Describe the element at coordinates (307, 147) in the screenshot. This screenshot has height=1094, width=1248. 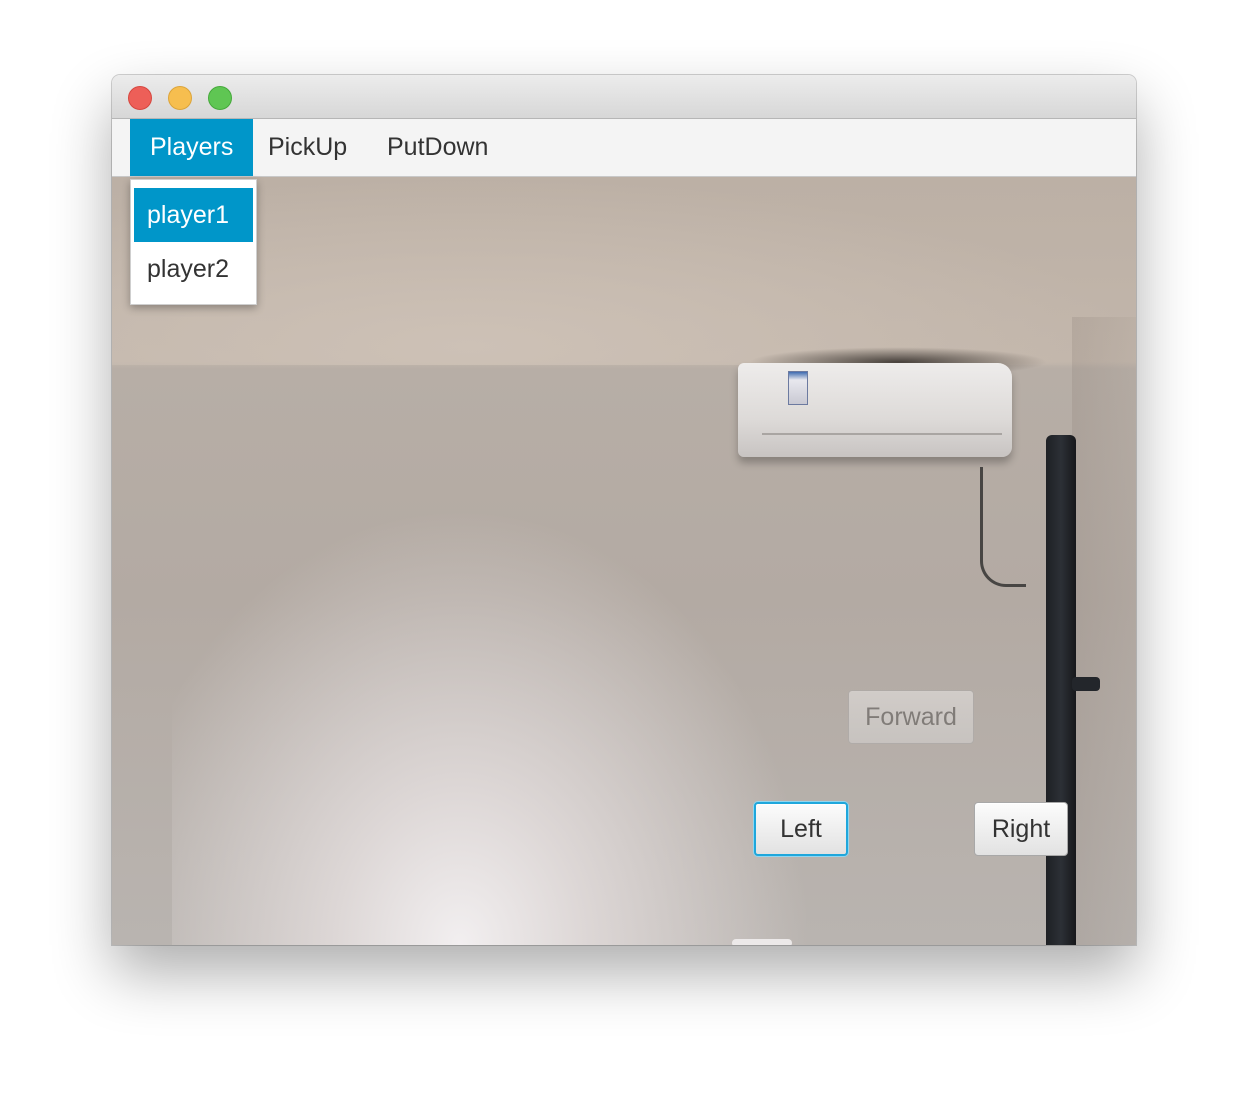
I see `menu-pickup: PickUp` at that location.